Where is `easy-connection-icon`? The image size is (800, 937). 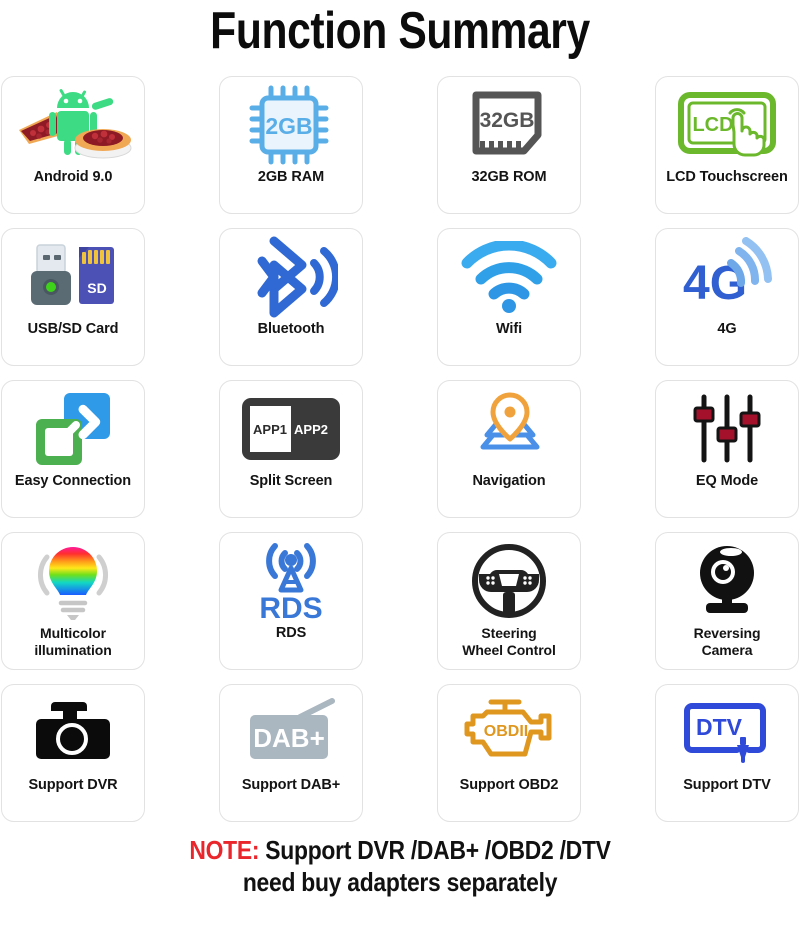
easy-connection-icon is located at coordinates (73, 427).